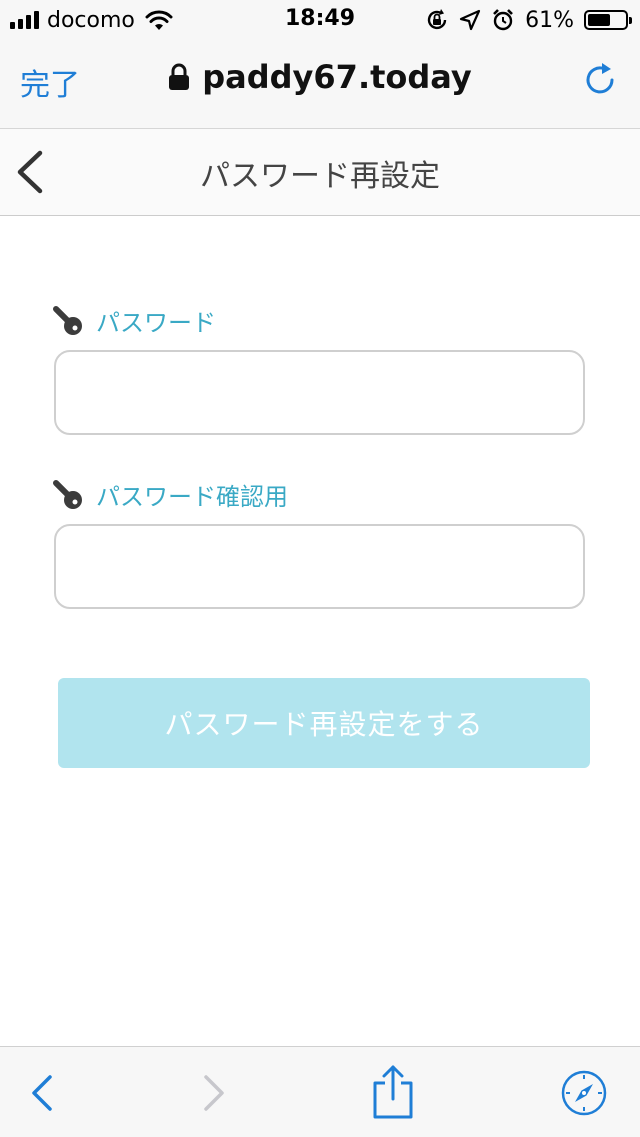 The image size is (640, 1137). Describe the element at coordinates (393, 1091) in the screenshot. I see `share-icon` at that location.